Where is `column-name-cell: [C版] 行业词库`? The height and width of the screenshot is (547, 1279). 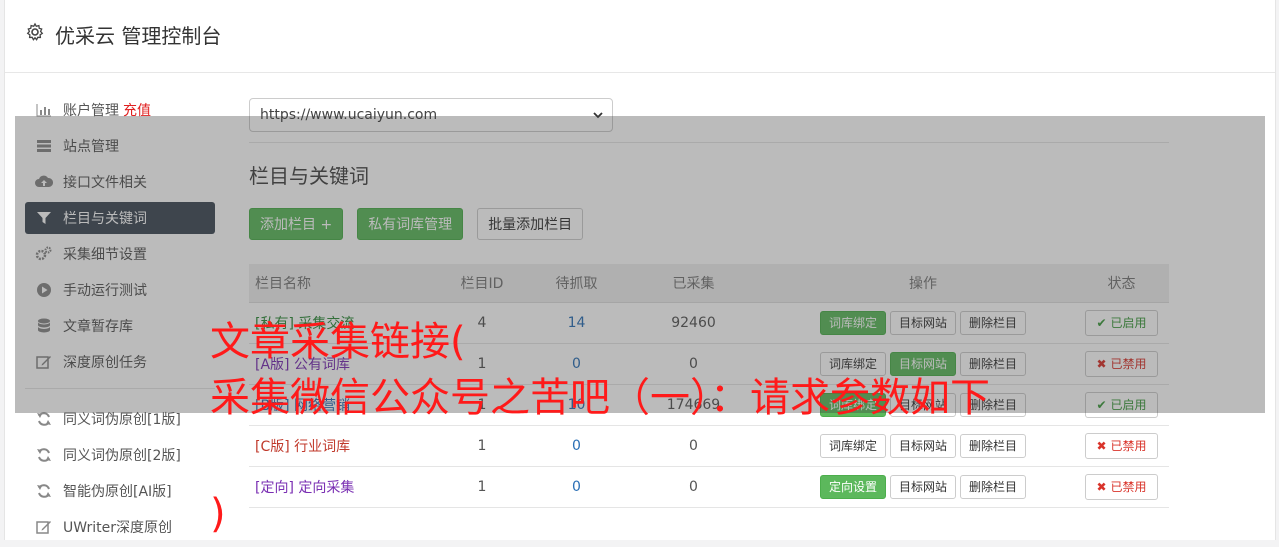
column-name-cell: [C版] 行业词库 is located at coordinates (337, 446).